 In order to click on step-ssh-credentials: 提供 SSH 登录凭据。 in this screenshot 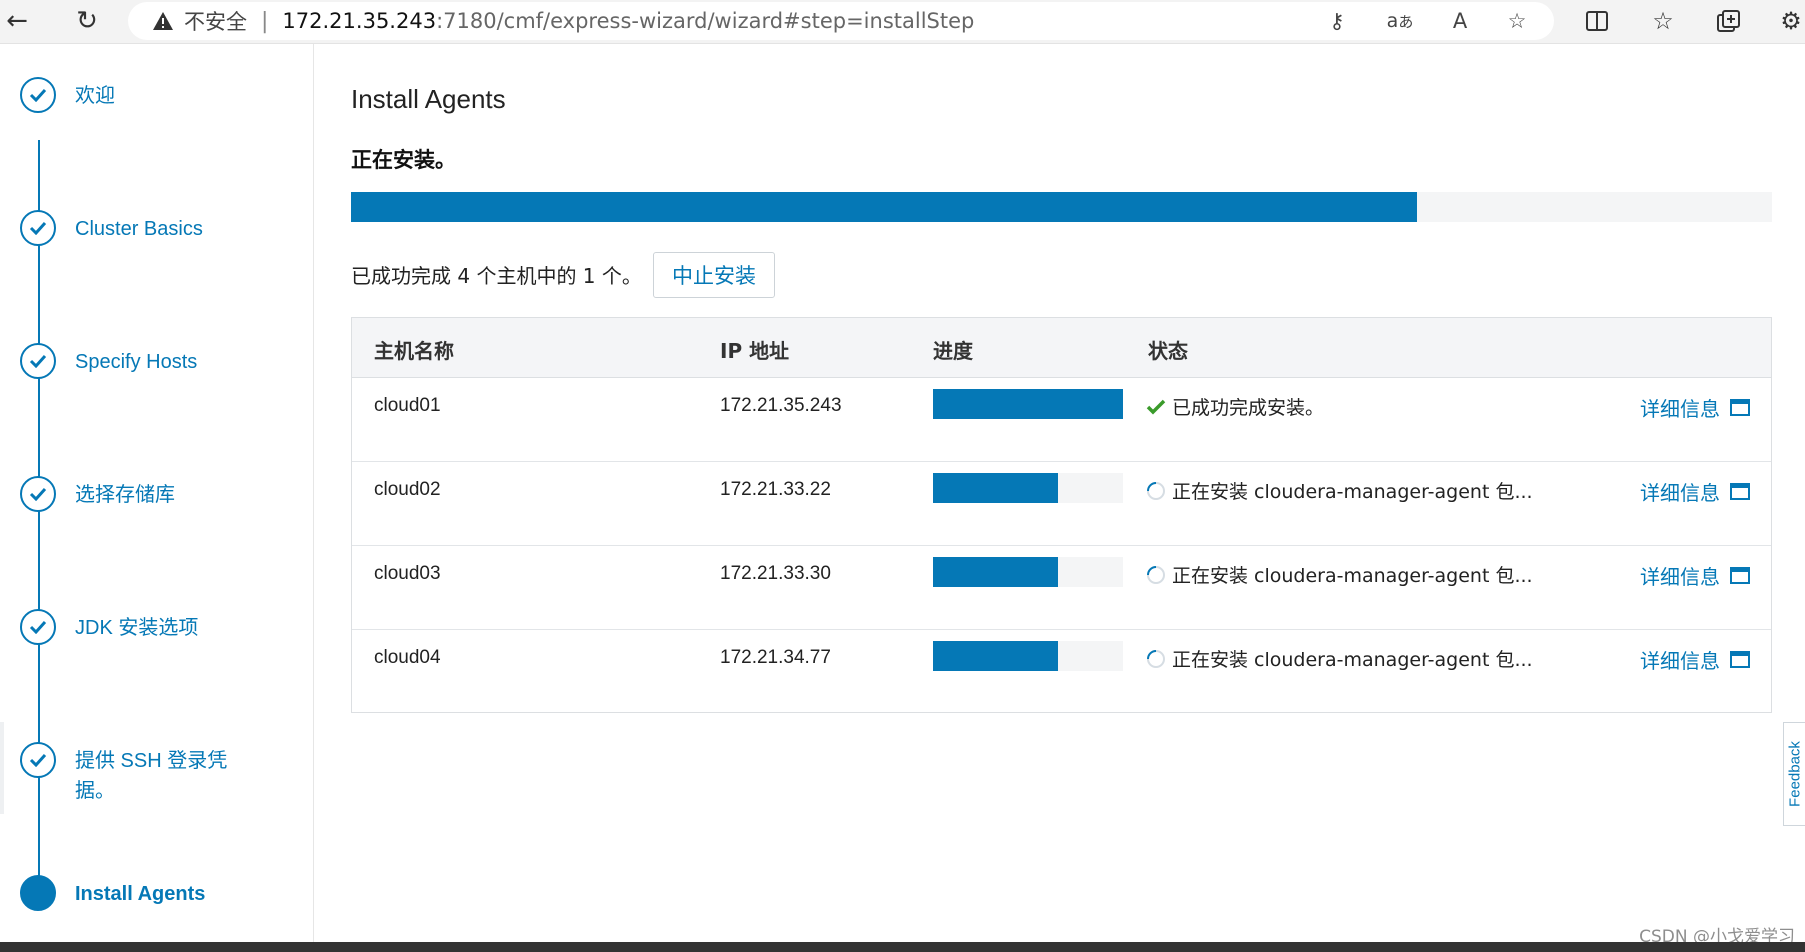, I will do `click(142, 774)`.